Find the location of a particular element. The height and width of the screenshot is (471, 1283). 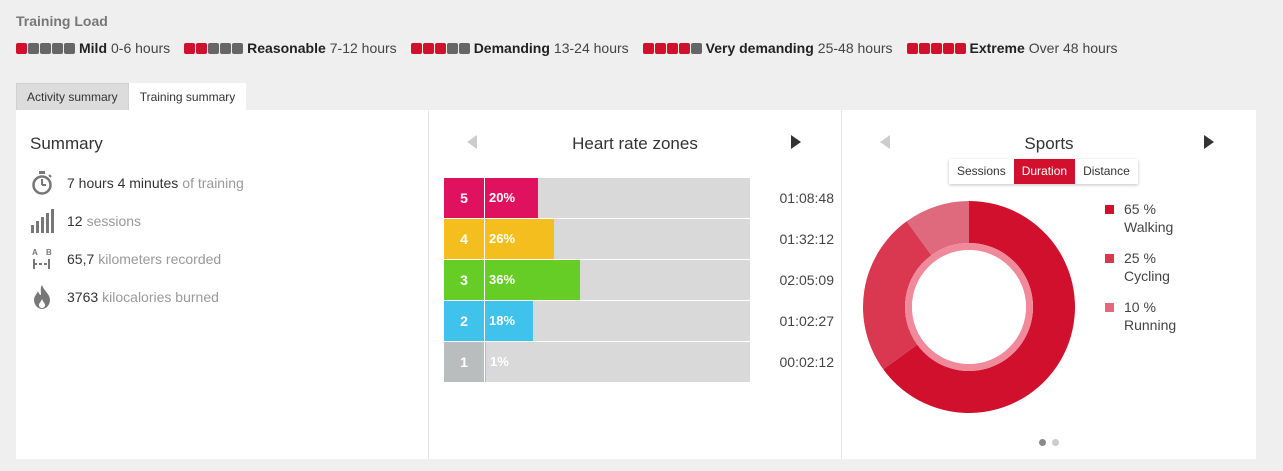

zone-number: 4 is located at coordinates (464, 238).